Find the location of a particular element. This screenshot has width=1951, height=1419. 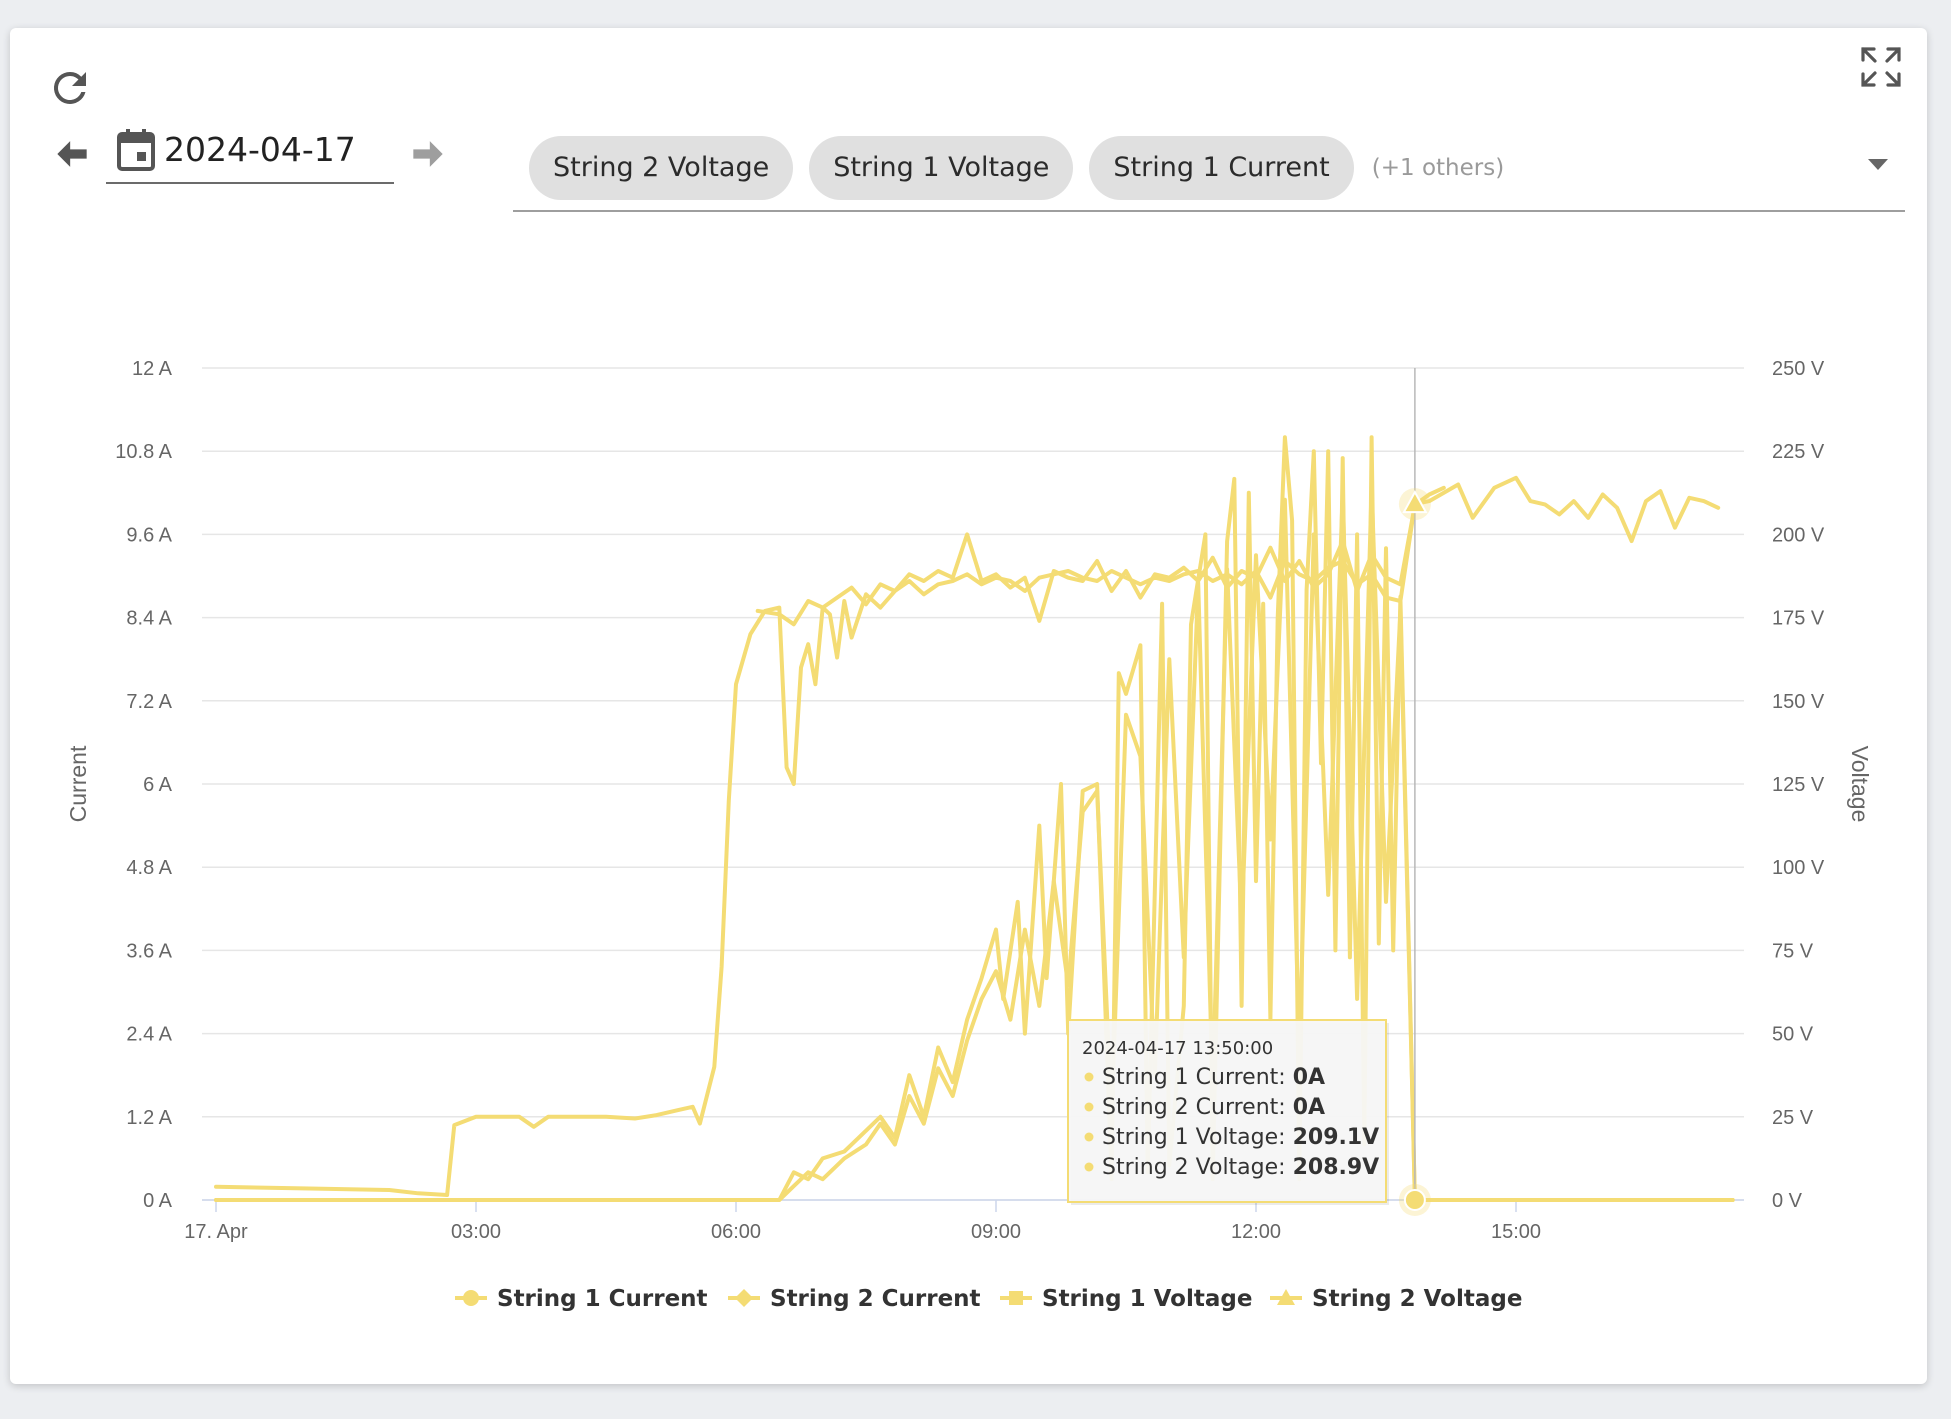

x-tick-label: 06:00 is located at coordinates (736, 1232).